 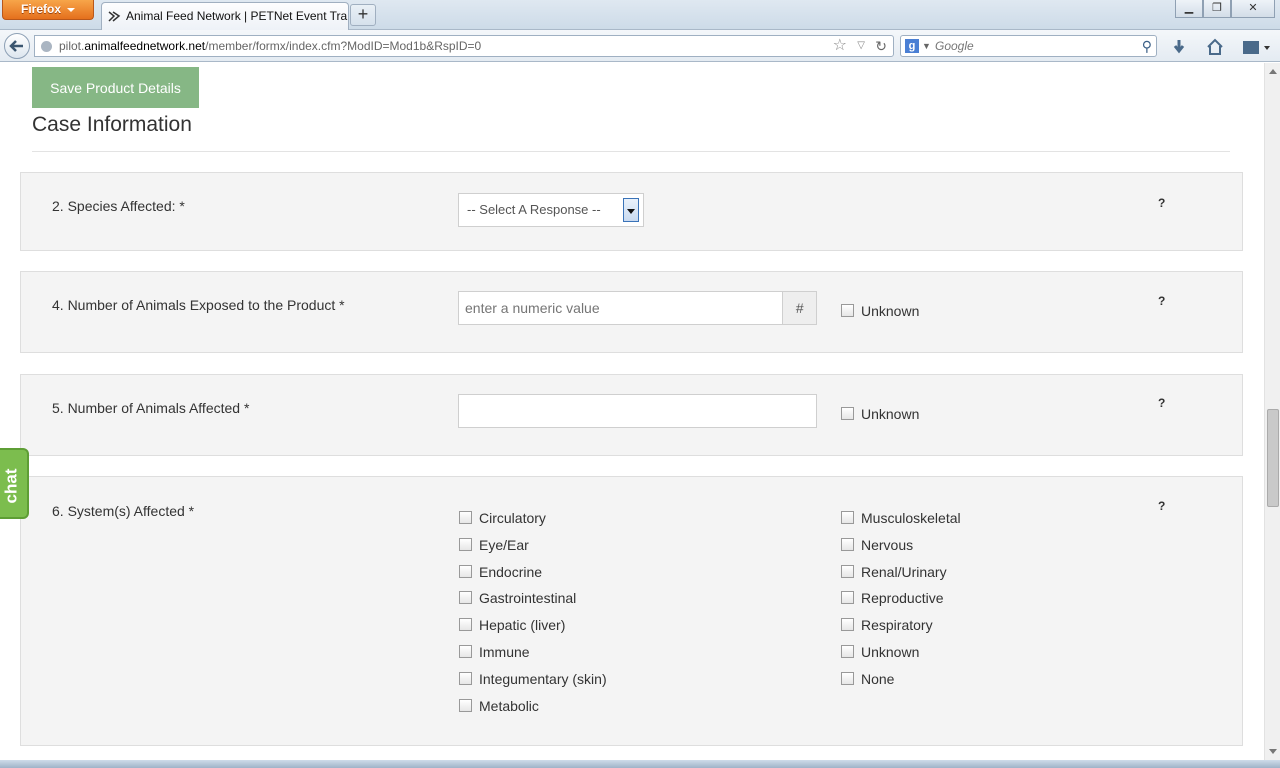 What do you see at coordinates (1253, 9) in the screenshot?
I see `close-window-button: ✕` at bounding box center [1253, 9].